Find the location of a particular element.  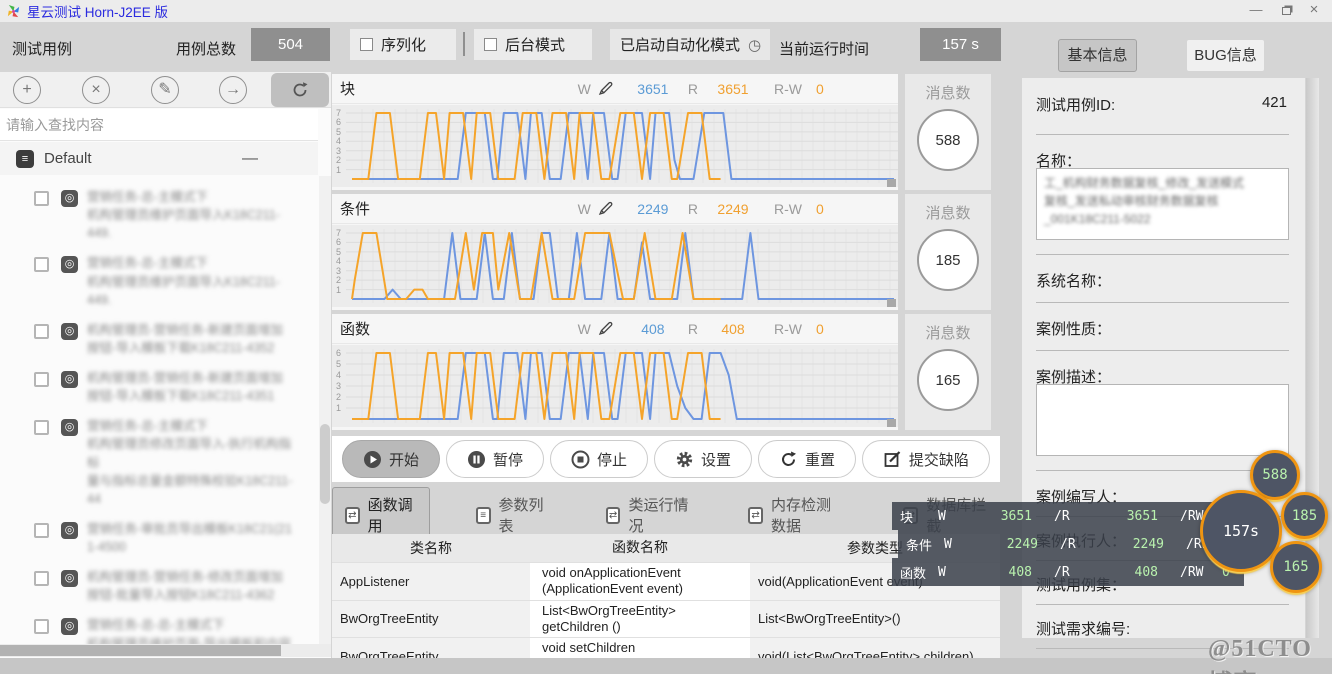

chart-header: 块 W 3651 R 3651 R-W 0 is located at coordinates (615, 89).